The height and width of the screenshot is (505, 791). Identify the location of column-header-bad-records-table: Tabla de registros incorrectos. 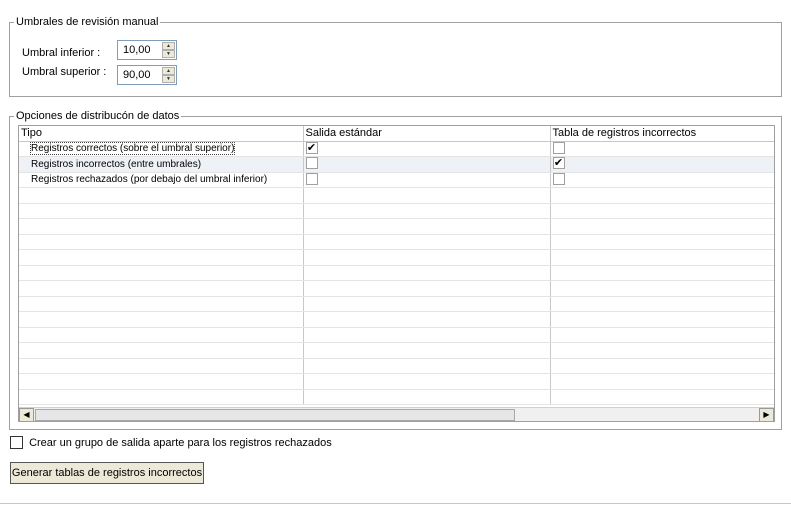
(662, 134).